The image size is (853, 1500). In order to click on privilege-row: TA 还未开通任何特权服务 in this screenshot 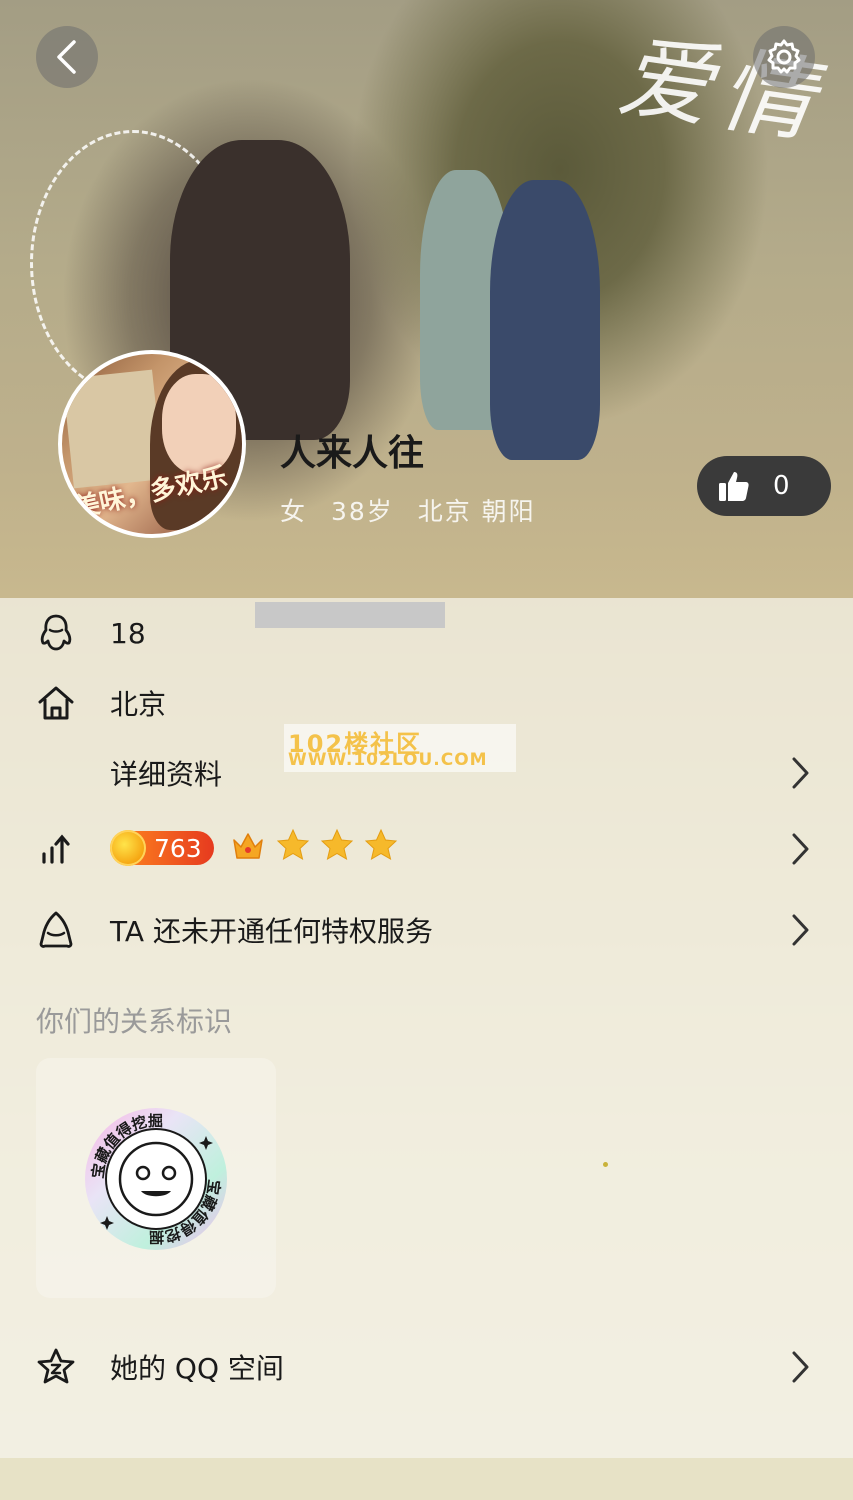, I will do `click(426, 930)`.